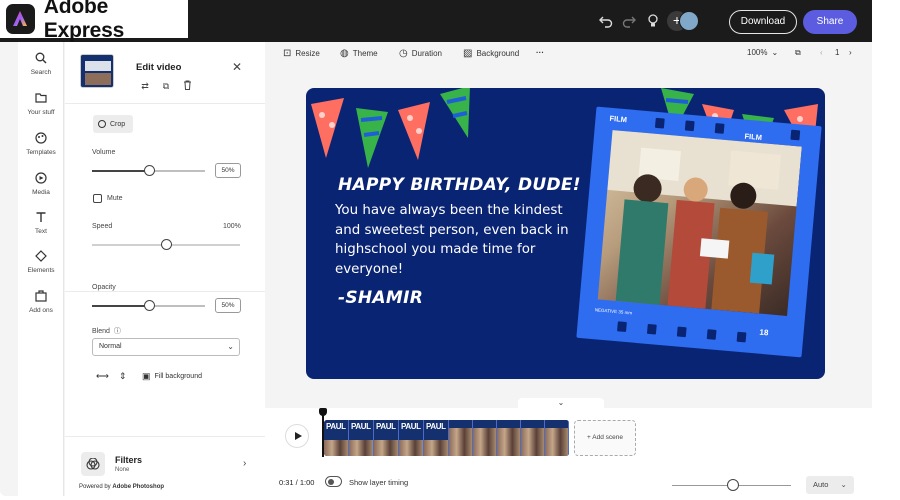  What do you see at coordinates (41, 302) in the screenshot?
I see `rail-item-add-ons: Add ons` at bounding box center [41, 302].